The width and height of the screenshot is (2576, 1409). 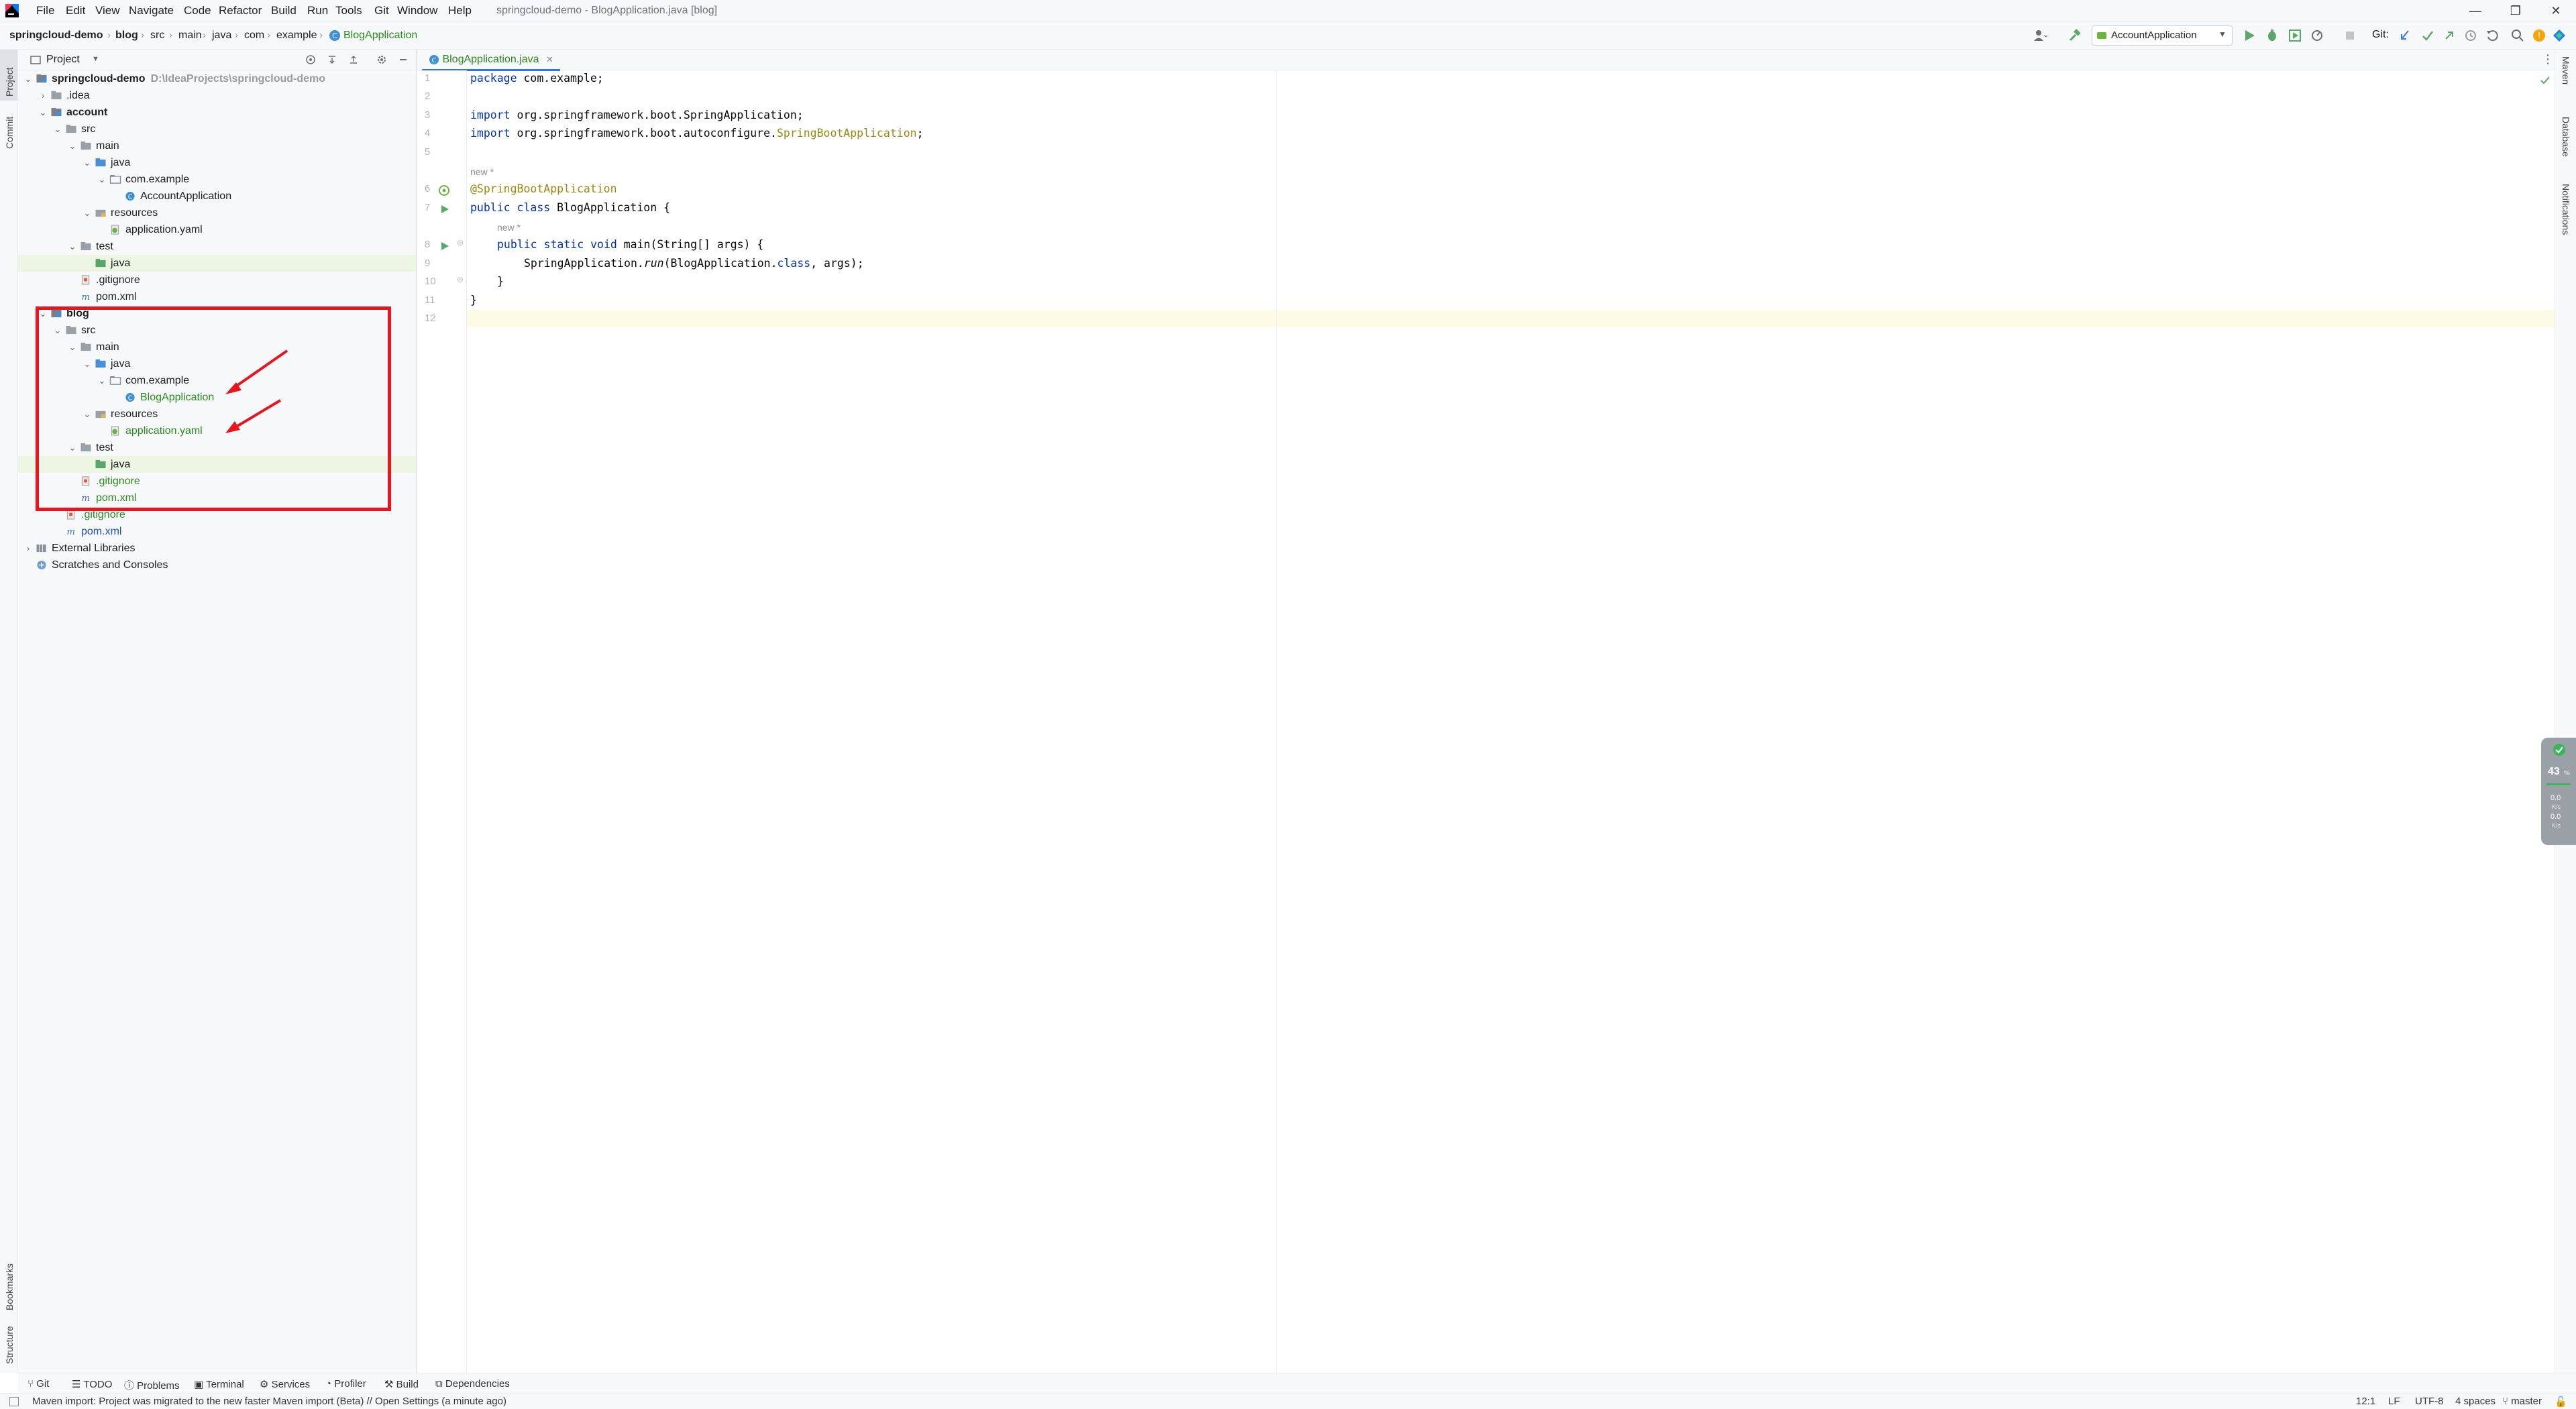 I want to click on tree-item: ⌄ src, so click(x=217, y=129).